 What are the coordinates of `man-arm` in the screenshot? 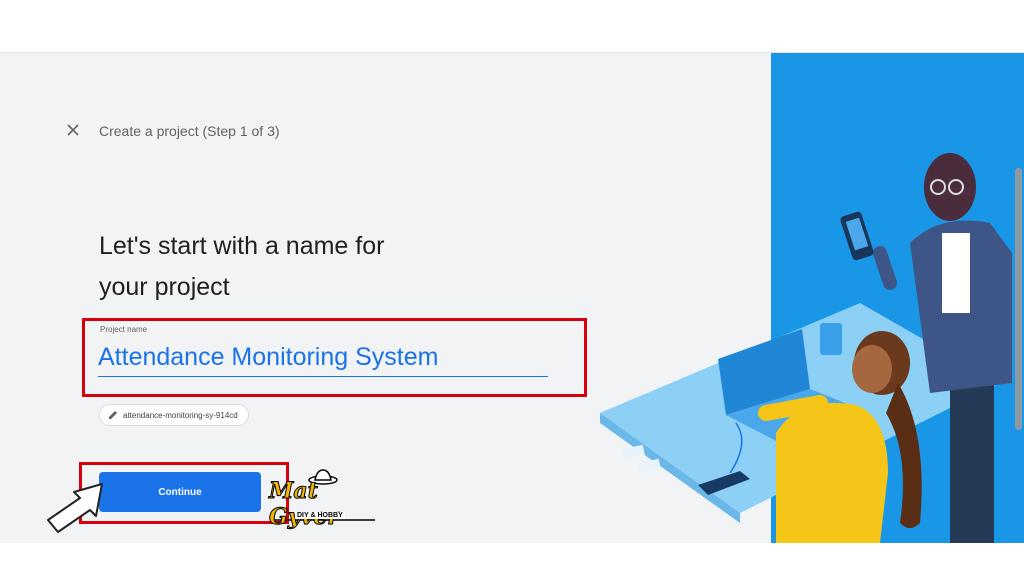 It's located at (885, 268).